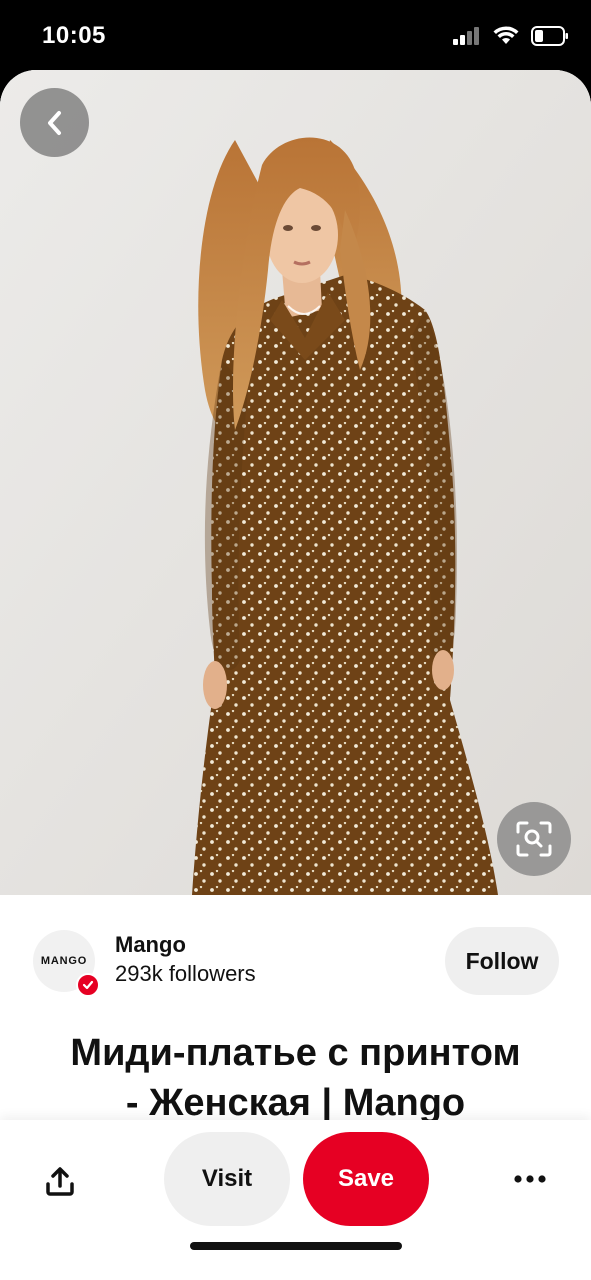 The width and height of the screenshot is (591, 1280). What do you see at coordinates (295, 955) in the screenshot?
I see `creator-section: MANGO Mango 293k followers Follow` at bounding box center [295, 955].